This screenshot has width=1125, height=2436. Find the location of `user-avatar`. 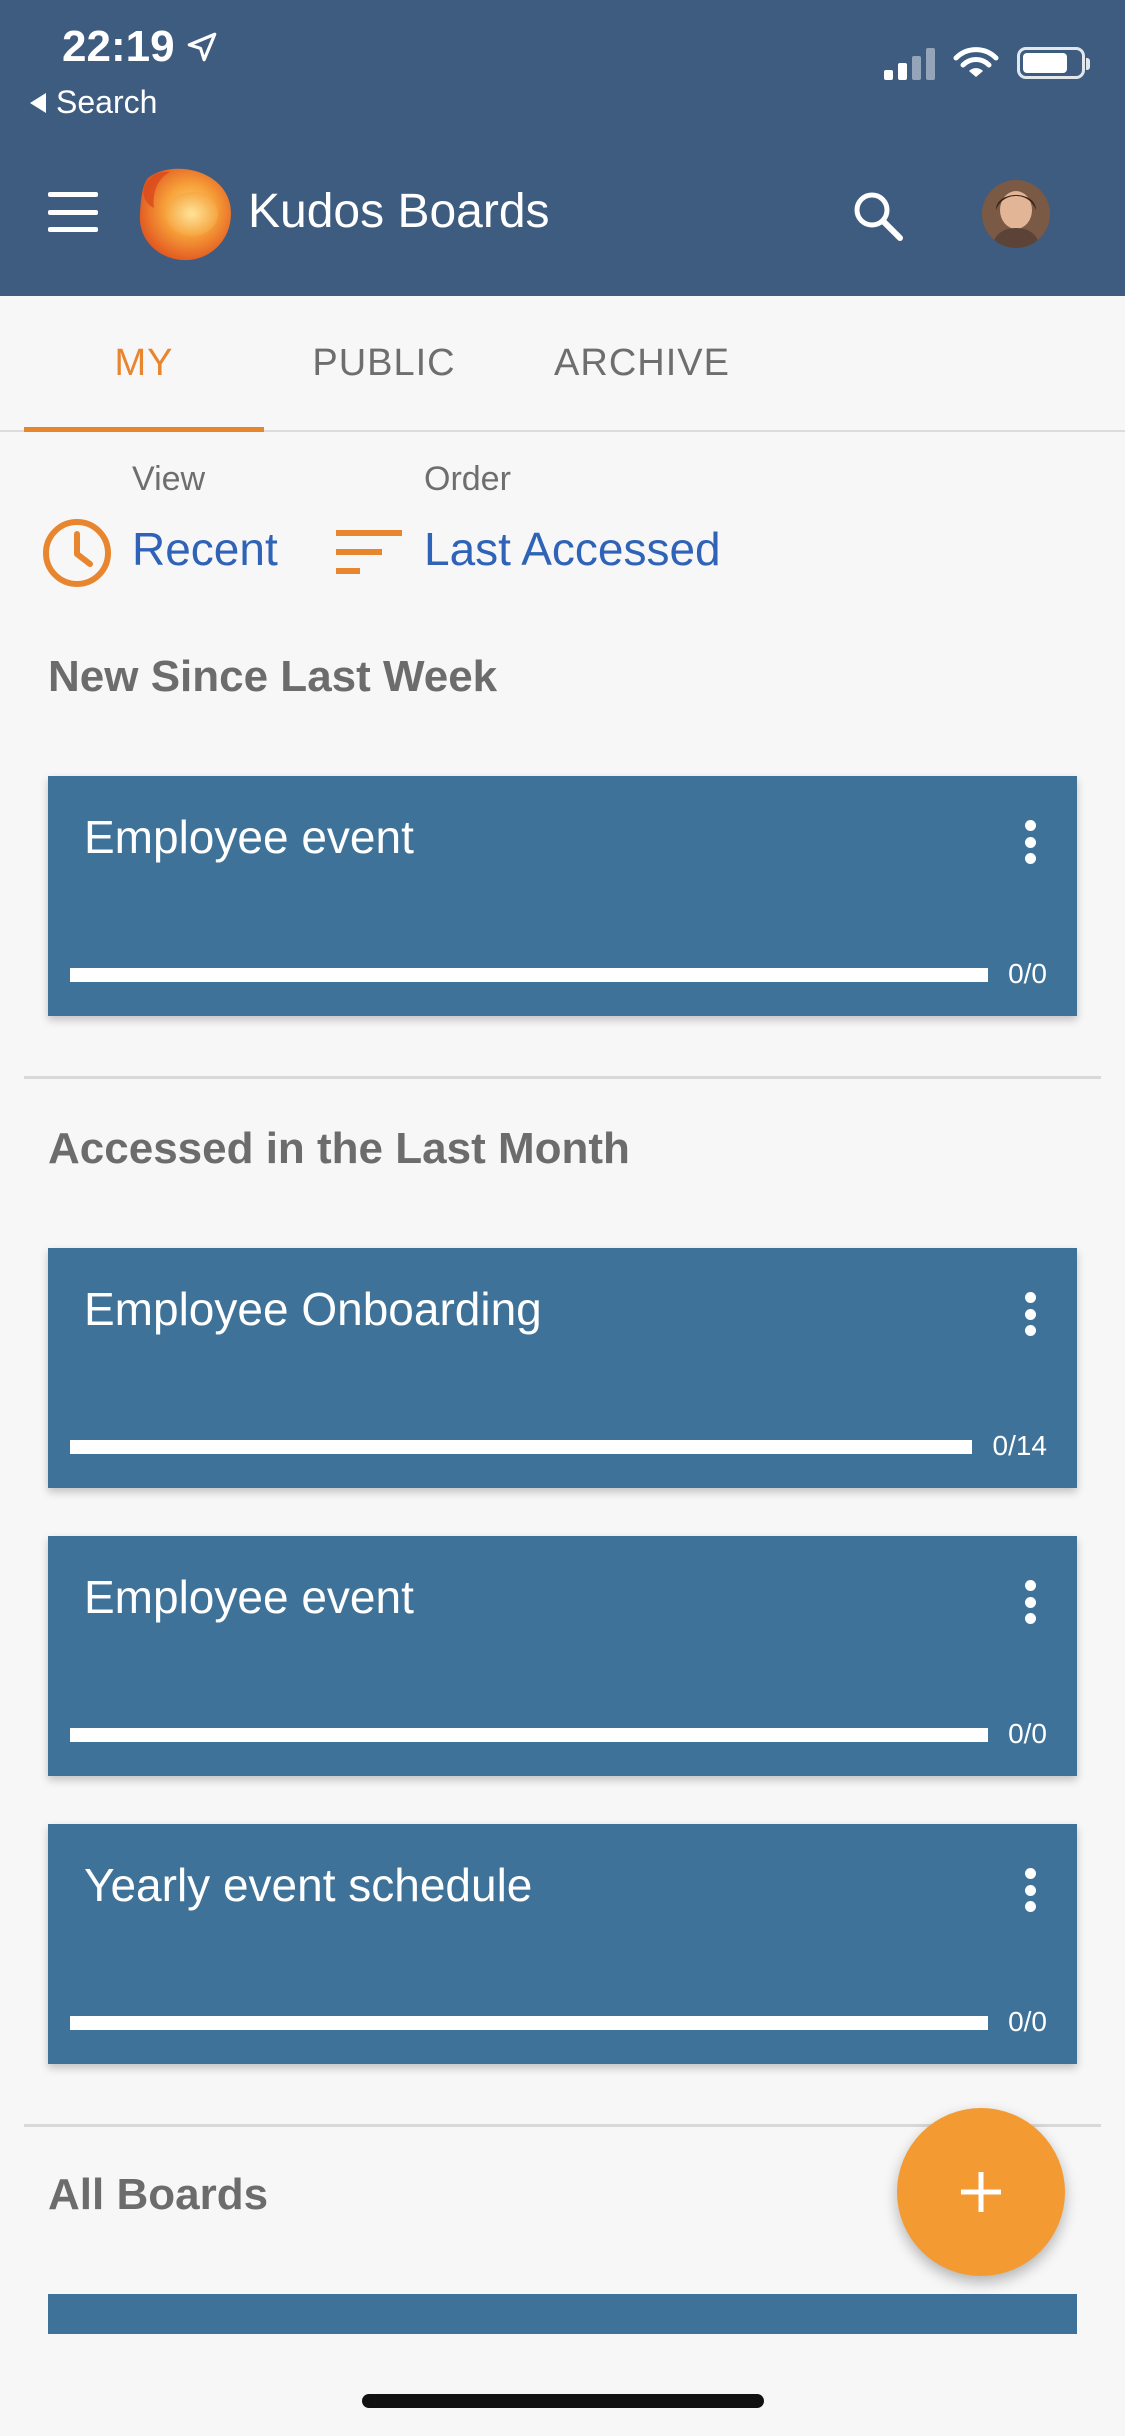

user-avatar is located at coordinates (1016, 214).